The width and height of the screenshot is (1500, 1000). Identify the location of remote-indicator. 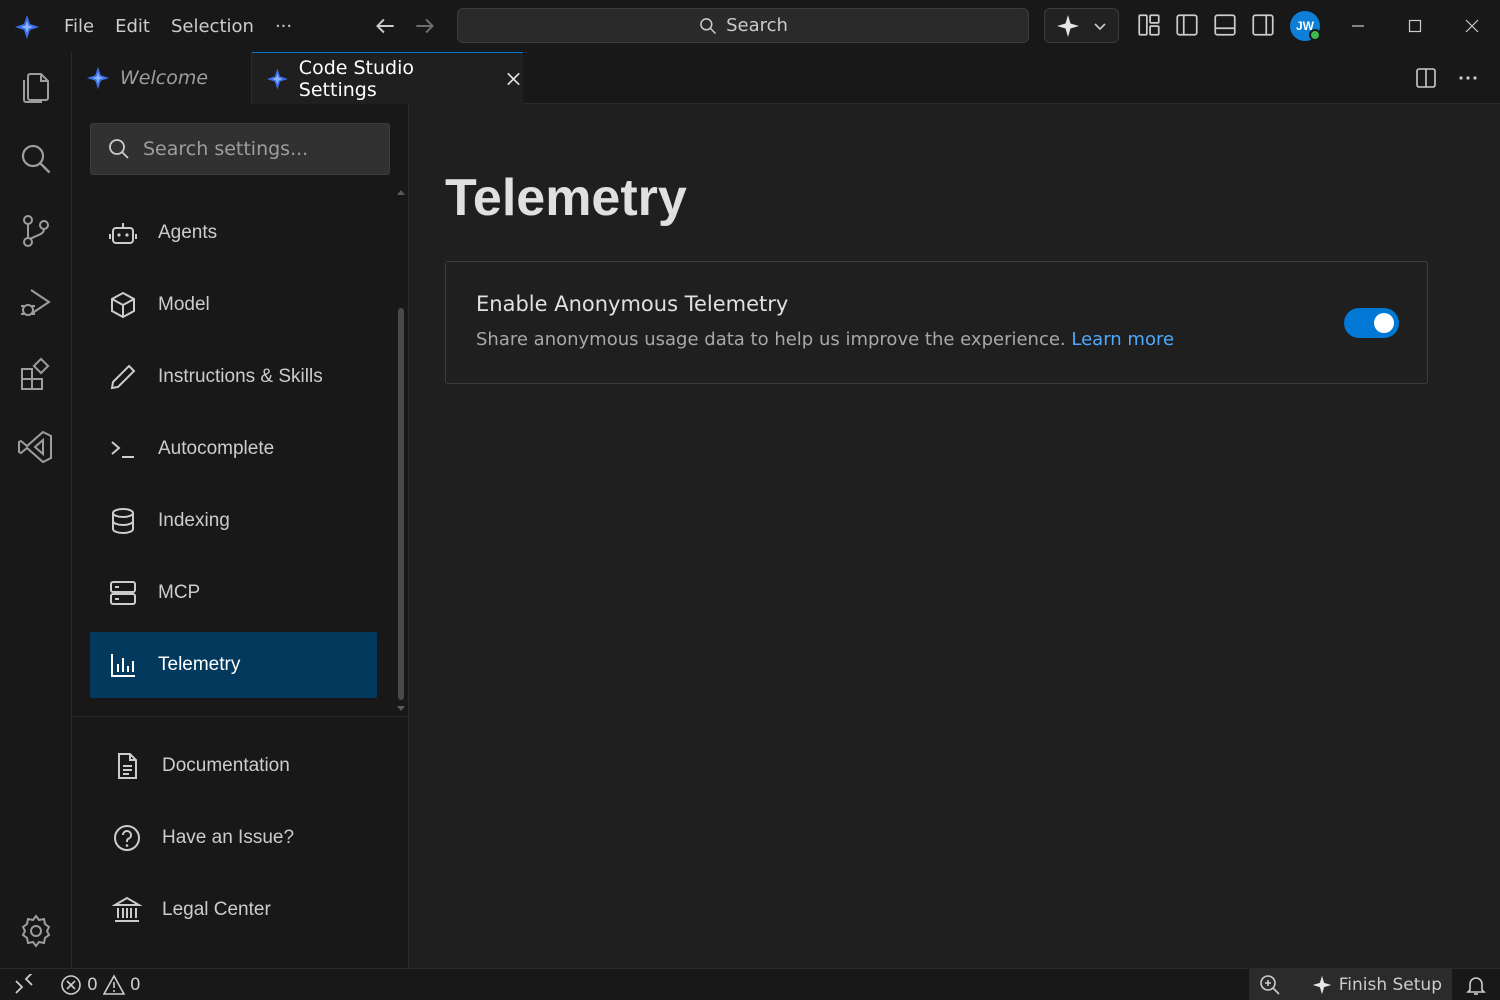
(24, 984).